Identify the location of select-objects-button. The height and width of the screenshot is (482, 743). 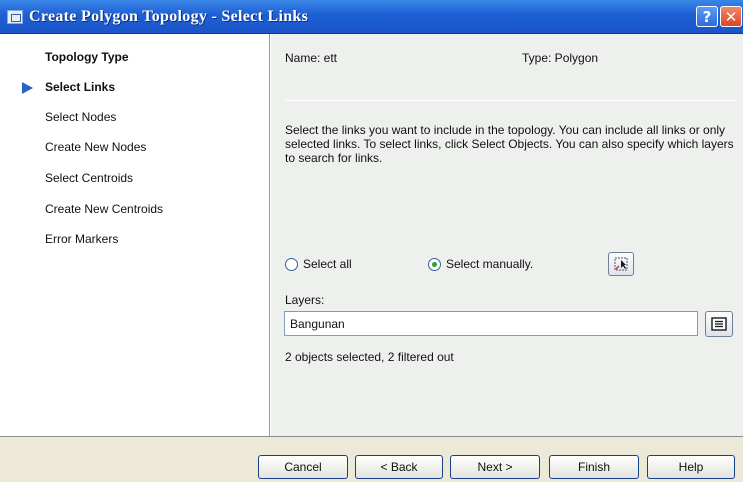
(621, 264).